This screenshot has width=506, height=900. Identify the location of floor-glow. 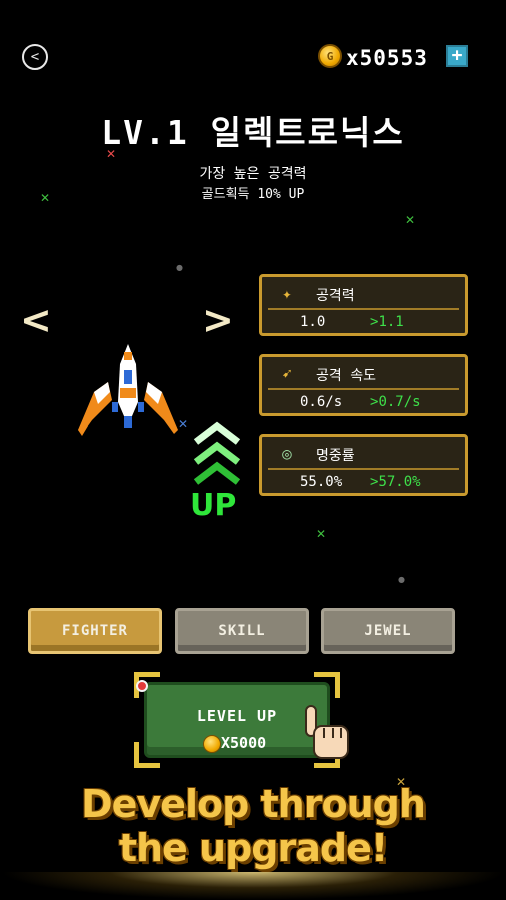
(253, 886).